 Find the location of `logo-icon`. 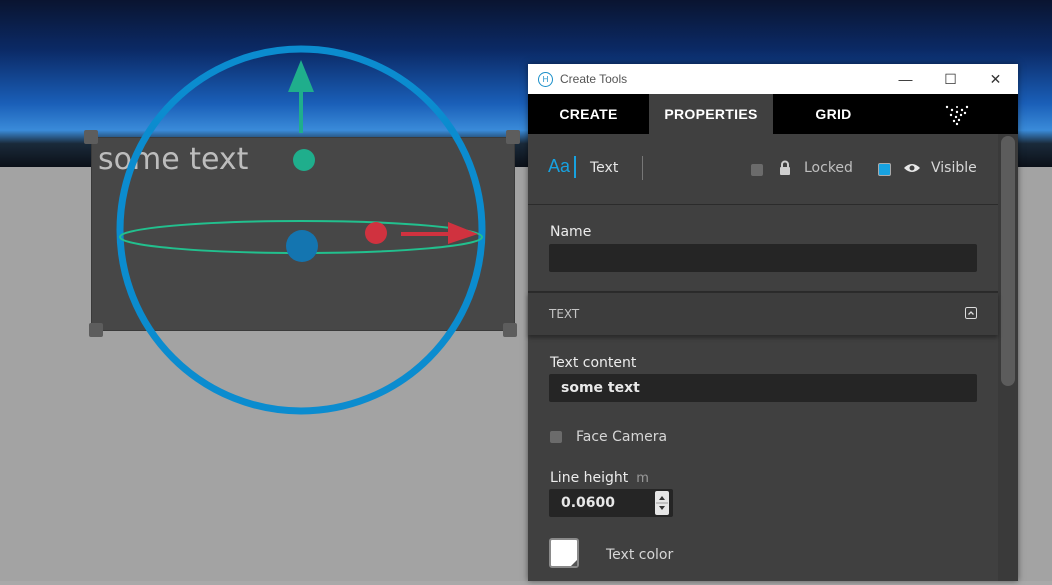

logo-icon is located at coordinates (957, 115).